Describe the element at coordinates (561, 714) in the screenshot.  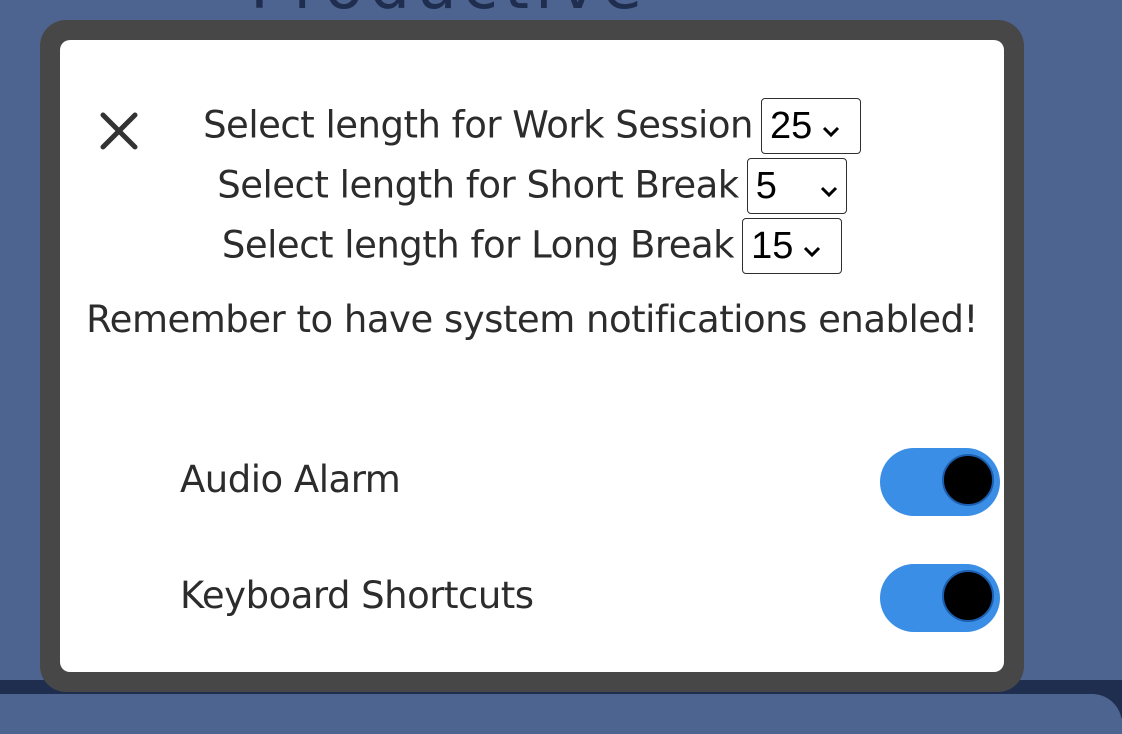
I see `bottom-panel` at that location.